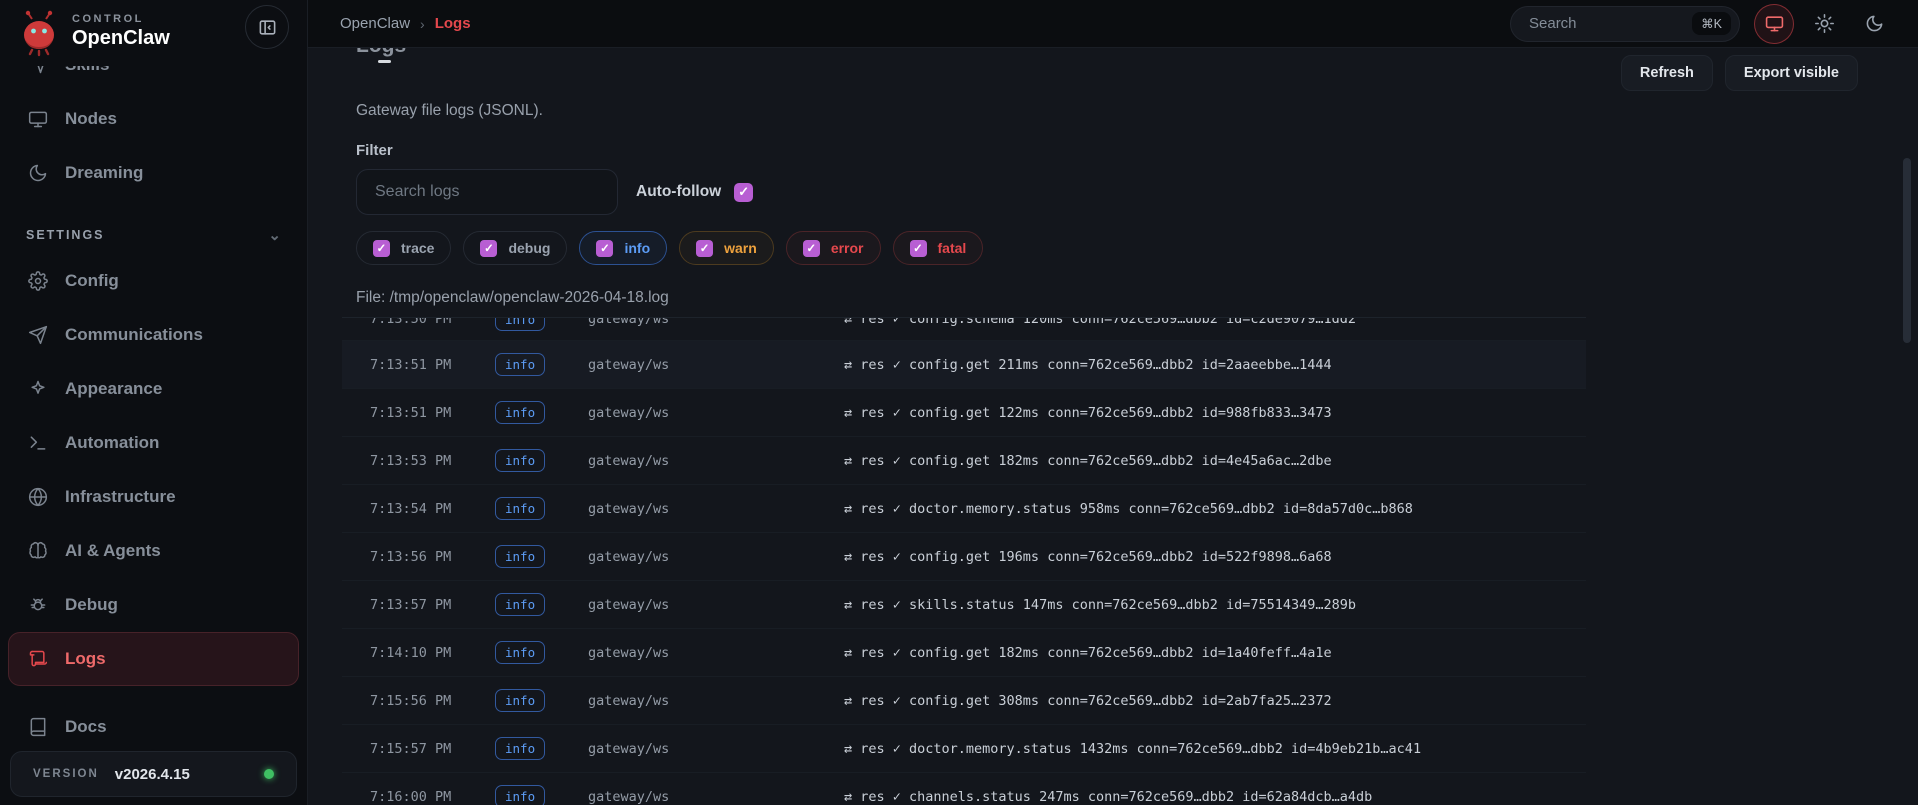 This screenshot has height=805, width=1918. Describe the element at coordinates (153, 173) in the screenshot. I see `sidebar-item-dreaming: Dreaming` at that location.